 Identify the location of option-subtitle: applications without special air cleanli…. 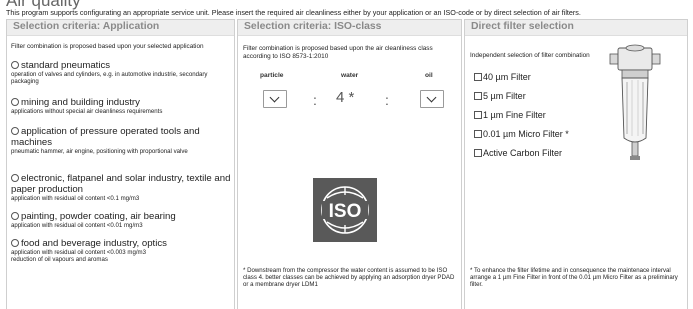
(87, 111).